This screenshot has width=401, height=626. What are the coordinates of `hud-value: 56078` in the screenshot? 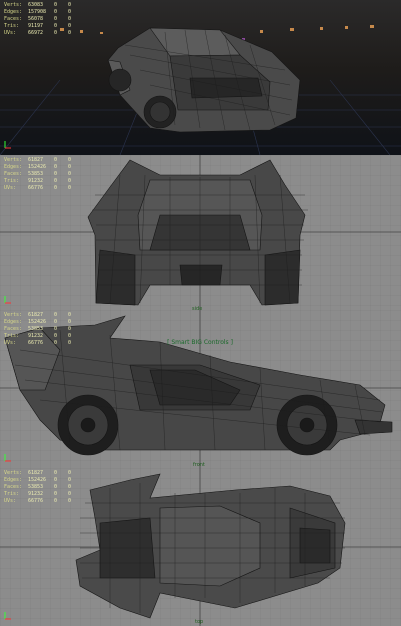 It's located at (36, 19).